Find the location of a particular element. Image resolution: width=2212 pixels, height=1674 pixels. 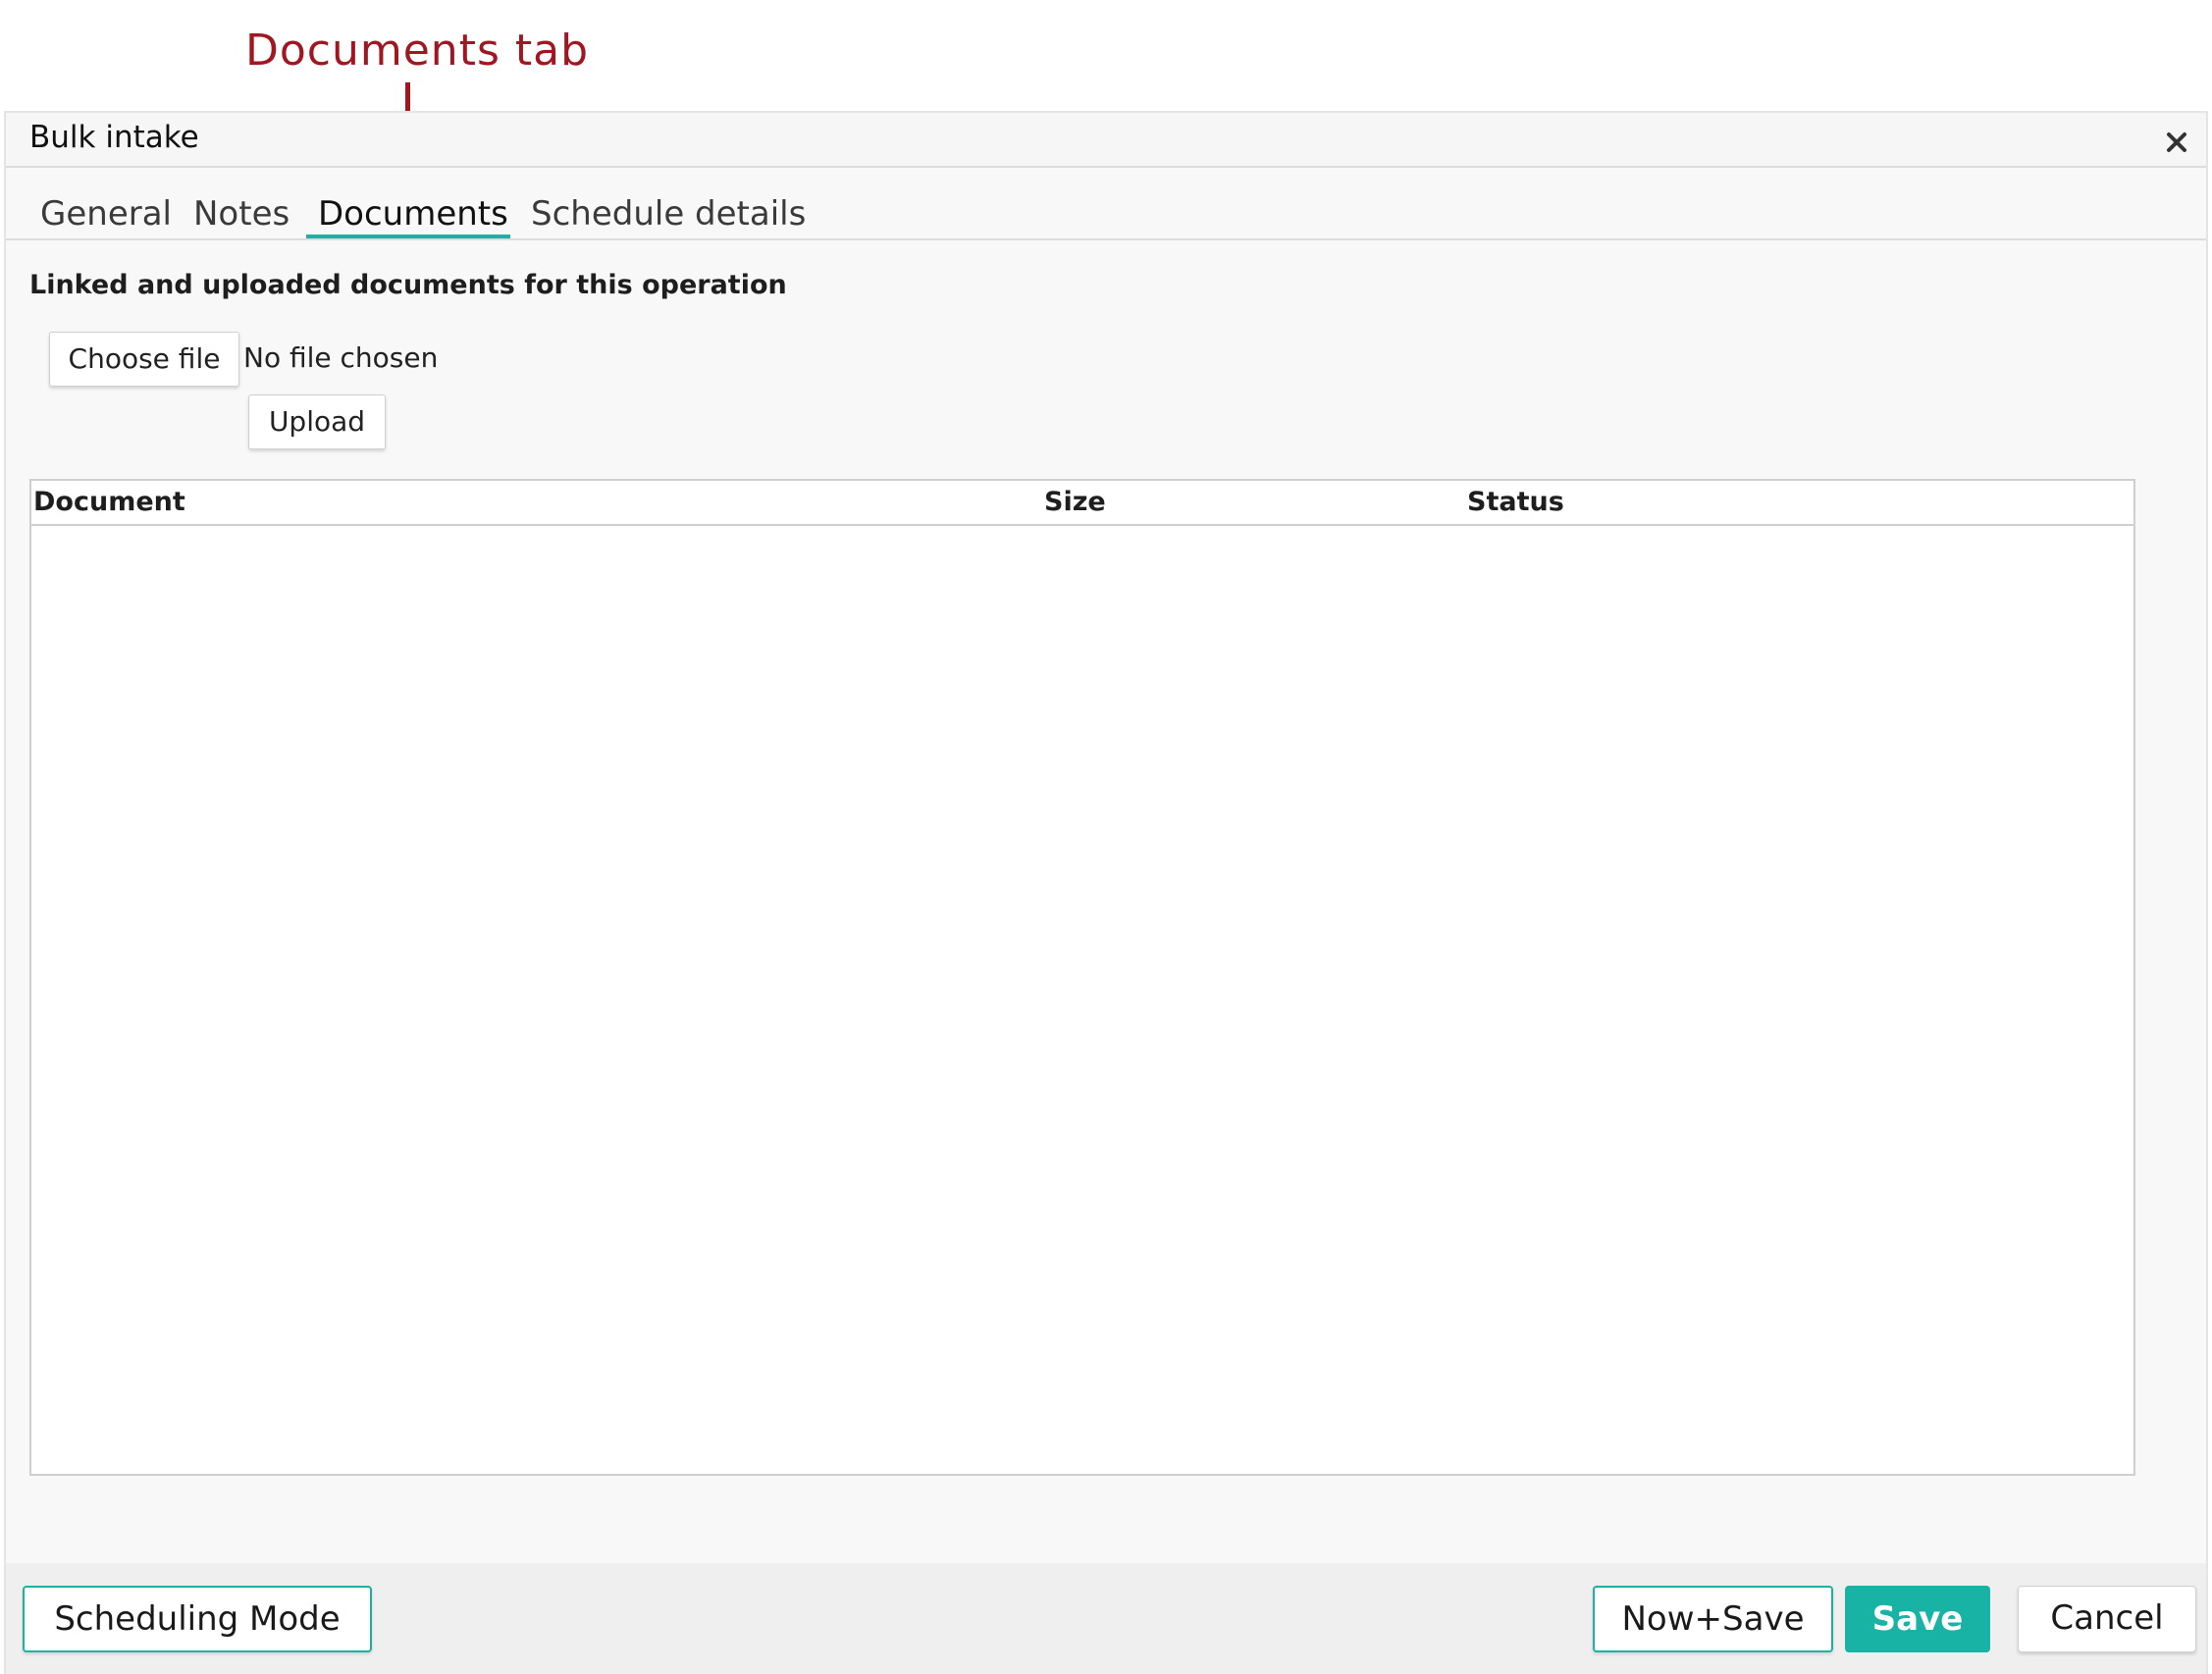

tab-schedule-details: Schedule details is located at coordinates (669, 214).